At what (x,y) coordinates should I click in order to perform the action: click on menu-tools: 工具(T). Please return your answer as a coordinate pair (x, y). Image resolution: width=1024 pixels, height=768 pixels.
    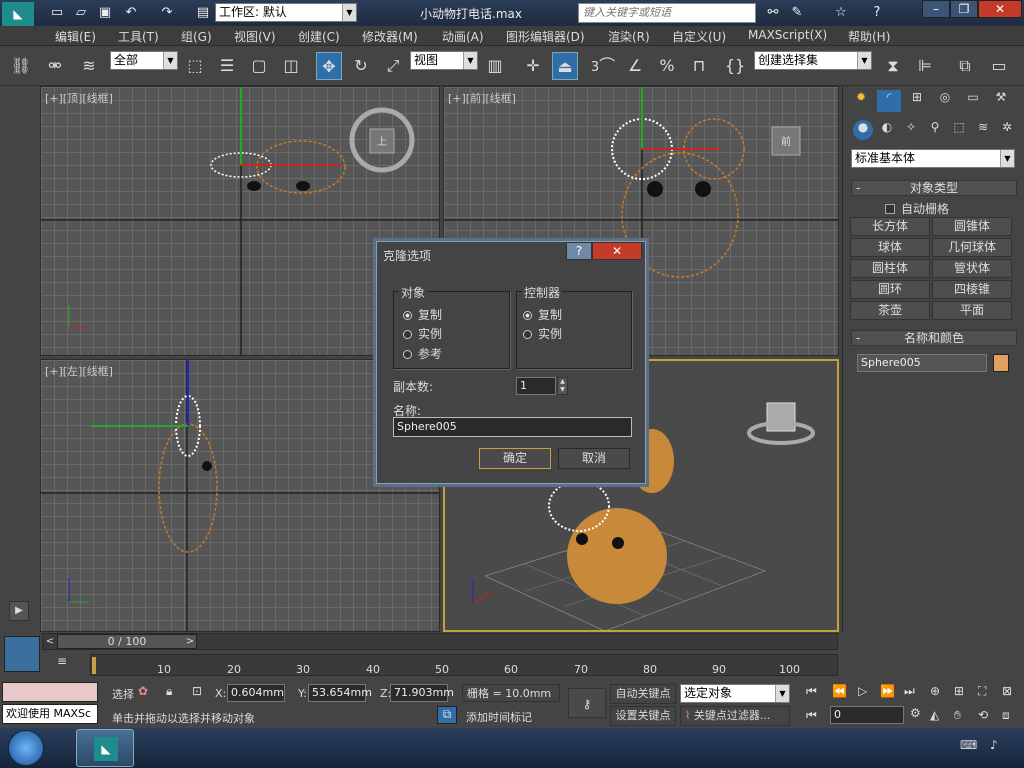
    Looking at the image, I should click on (138, 36).